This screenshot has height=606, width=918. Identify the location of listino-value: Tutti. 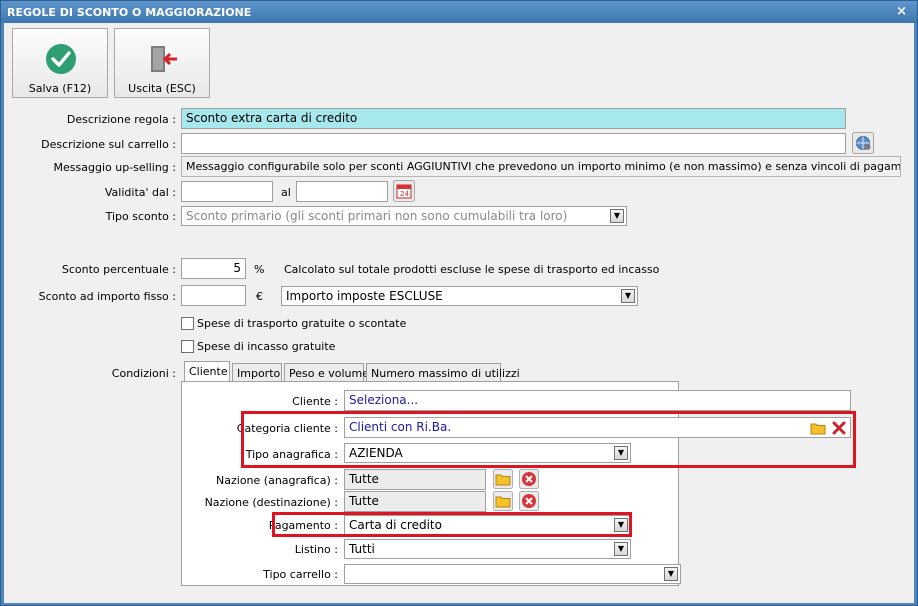
(362, 549).